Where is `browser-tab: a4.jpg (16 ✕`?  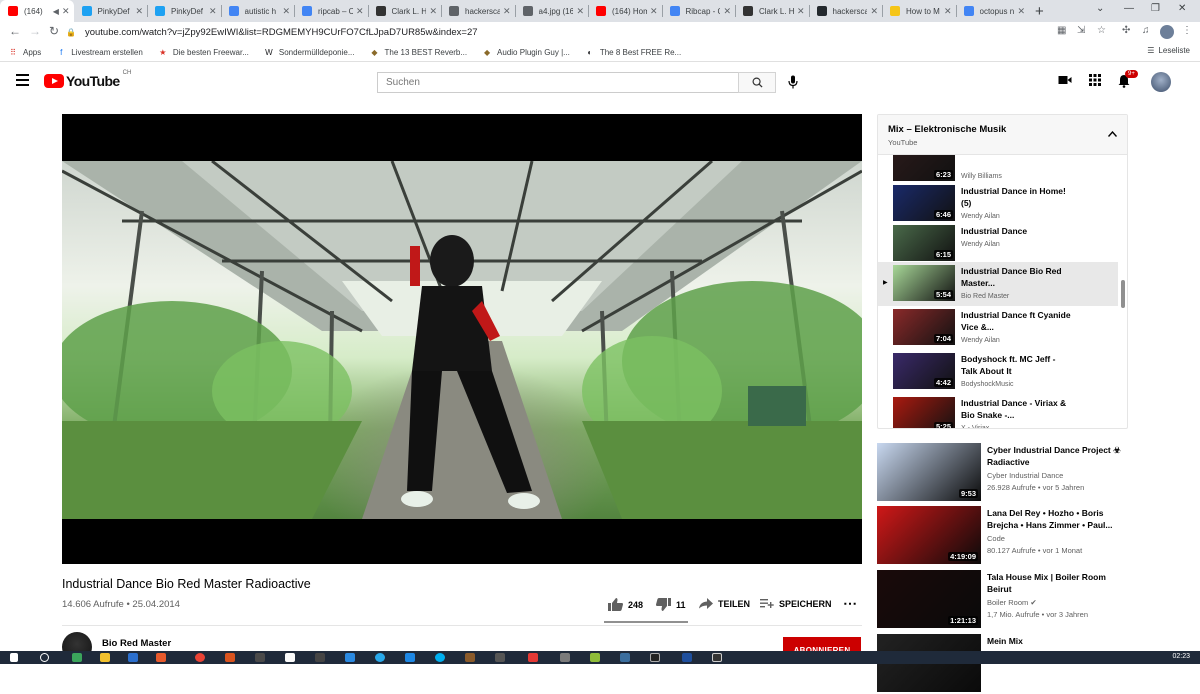
browser-tab: a4.jpg (16 ✕ is located at coordinates (551, 11).